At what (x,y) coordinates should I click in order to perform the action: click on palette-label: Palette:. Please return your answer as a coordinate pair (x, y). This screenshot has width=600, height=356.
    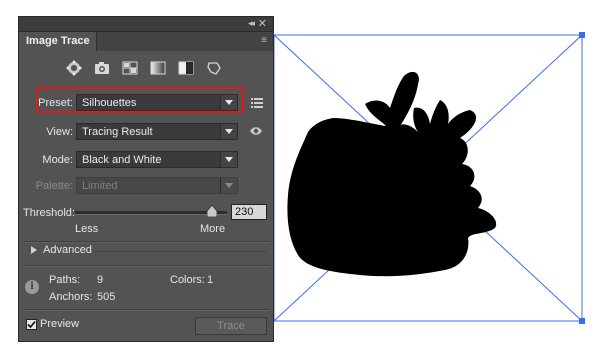
    Looking at the image, I should click on (54, 186).